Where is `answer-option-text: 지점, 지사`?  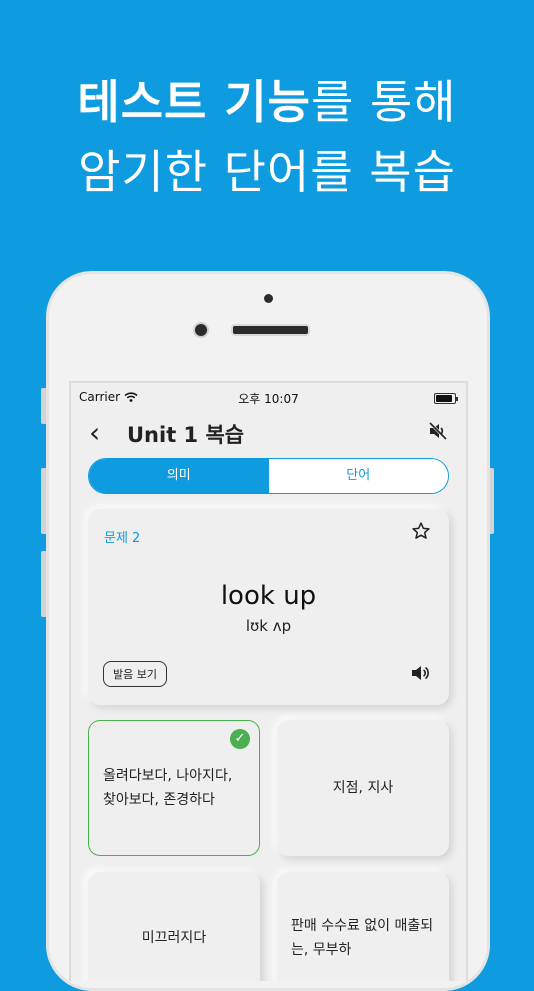 answer-option-text: 지점, 지사 is located at coordinates (363, 788).